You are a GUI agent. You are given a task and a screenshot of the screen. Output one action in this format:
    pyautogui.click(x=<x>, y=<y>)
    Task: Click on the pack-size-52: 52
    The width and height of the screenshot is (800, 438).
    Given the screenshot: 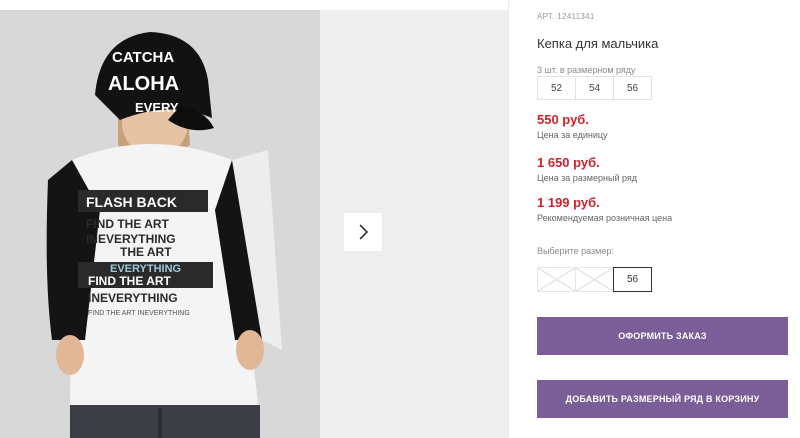 What is the action you would take?
    pyautogui.click(x=556, y=88)
    